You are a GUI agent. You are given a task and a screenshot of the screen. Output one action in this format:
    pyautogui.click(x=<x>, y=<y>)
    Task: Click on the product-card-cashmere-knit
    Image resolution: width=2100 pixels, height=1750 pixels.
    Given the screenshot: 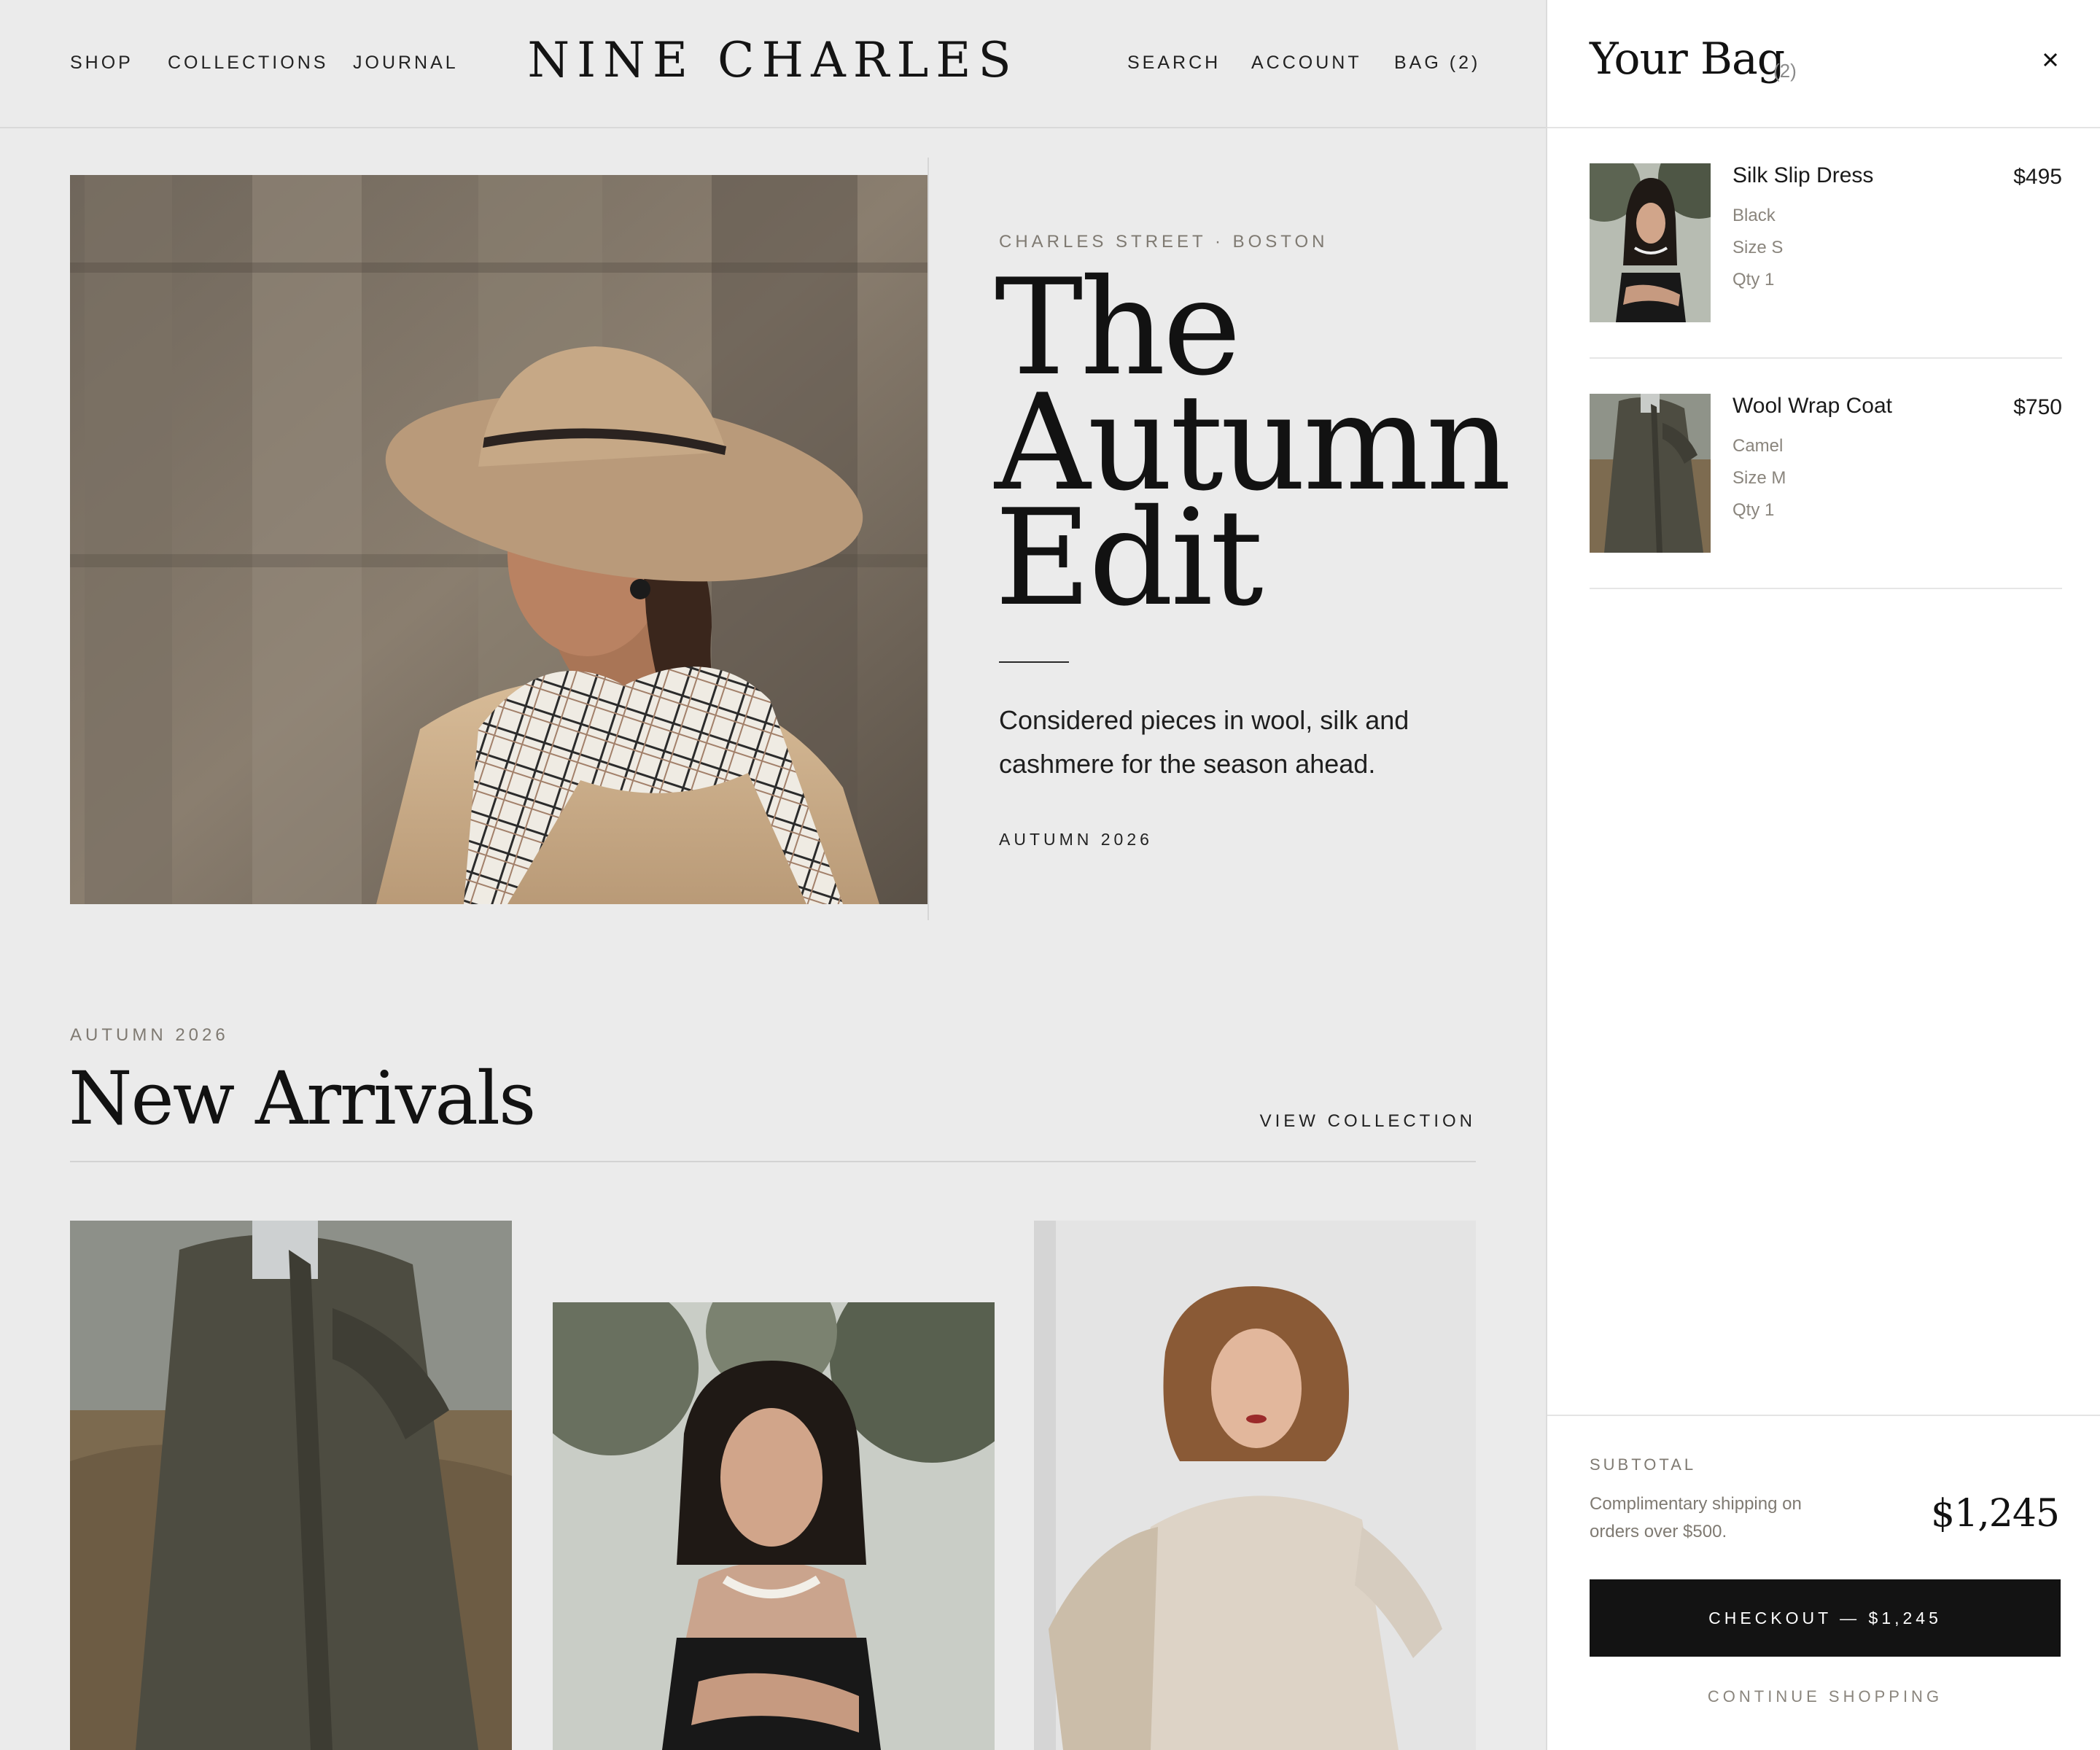 What is the action you would take?
    pyautogui.click(x=1255, y=1485)
    